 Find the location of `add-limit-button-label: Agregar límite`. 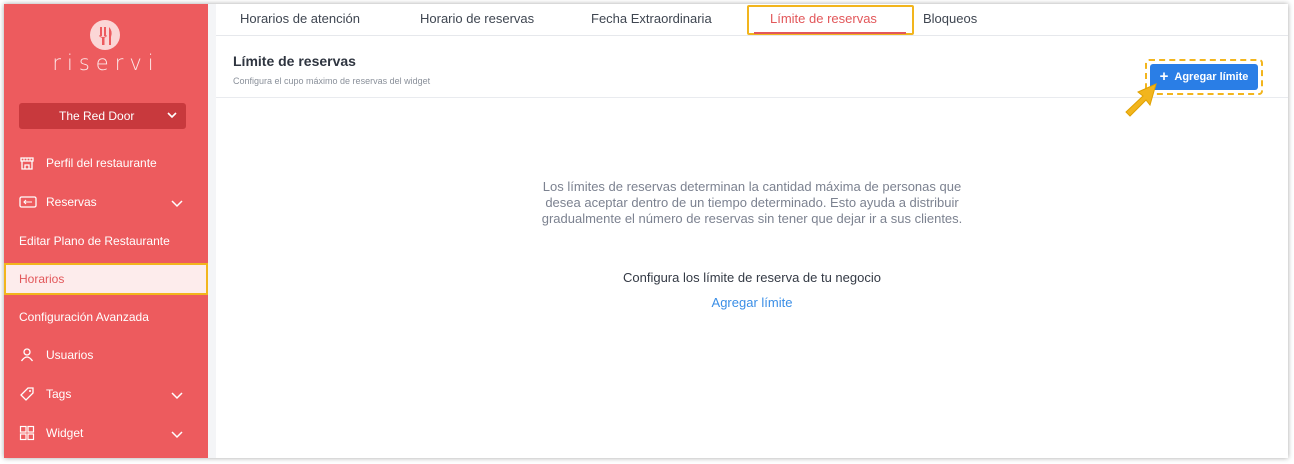

add-limit-button-label: Agregar límite is located at coordinates (1211, 77).